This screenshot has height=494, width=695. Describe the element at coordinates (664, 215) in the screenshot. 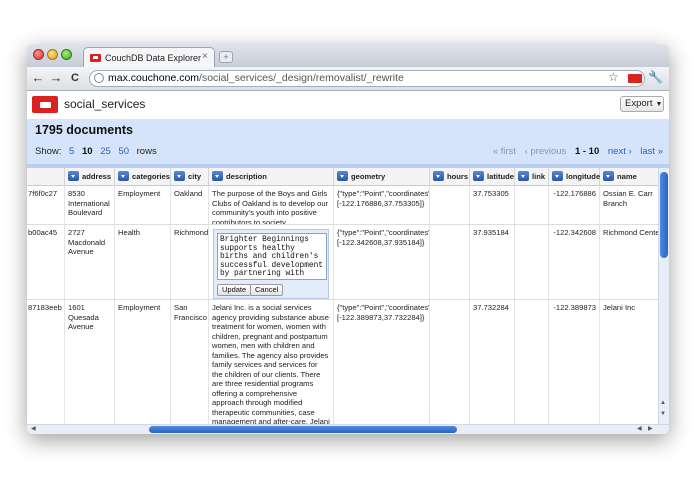

I see `vertical-scroll-thumb` at that location.